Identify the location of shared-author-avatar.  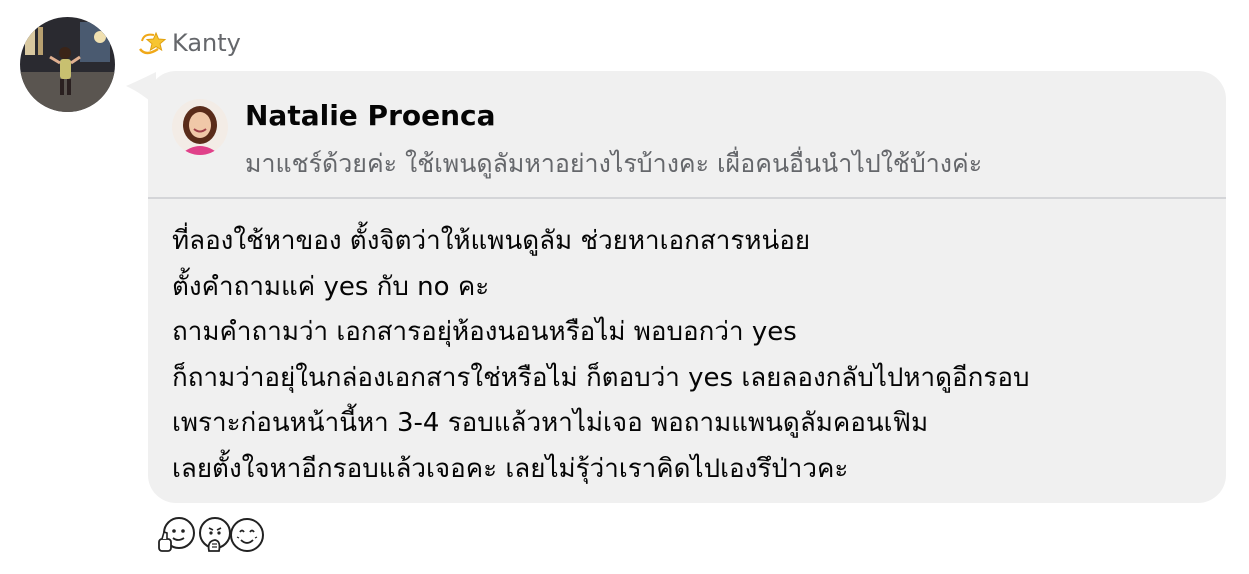
(200, 127).